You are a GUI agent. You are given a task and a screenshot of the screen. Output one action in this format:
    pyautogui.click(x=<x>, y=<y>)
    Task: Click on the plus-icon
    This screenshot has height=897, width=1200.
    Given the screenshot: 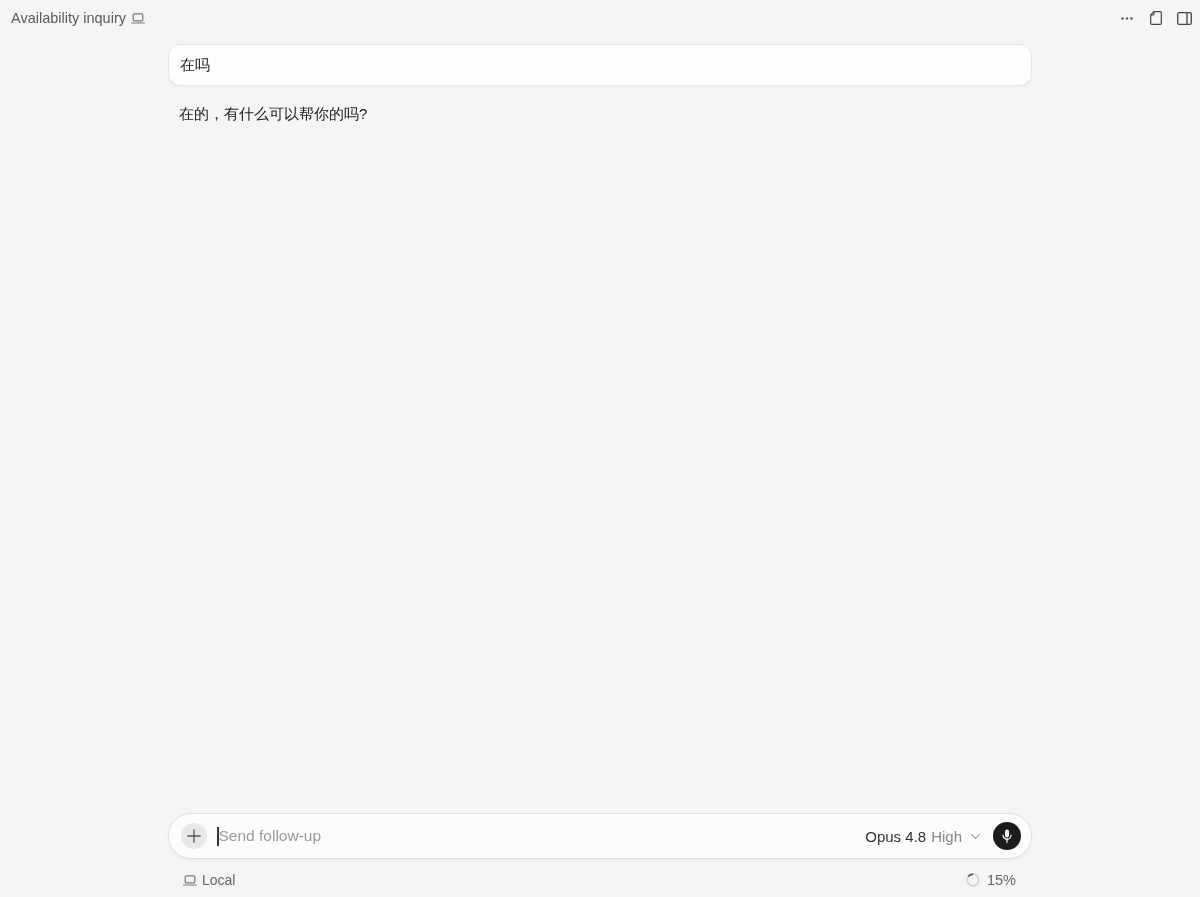 What is the action you would take?
    pyautogui.click(x=194, y=836)
    